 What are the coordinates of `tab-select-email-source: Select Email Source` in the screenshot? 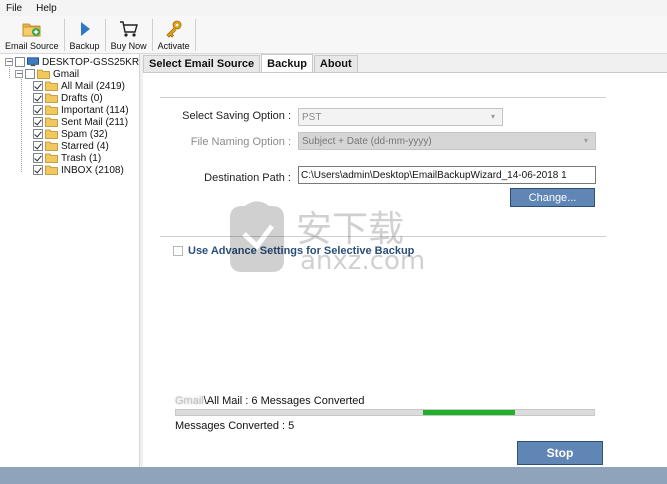 It's located at (202, 63).